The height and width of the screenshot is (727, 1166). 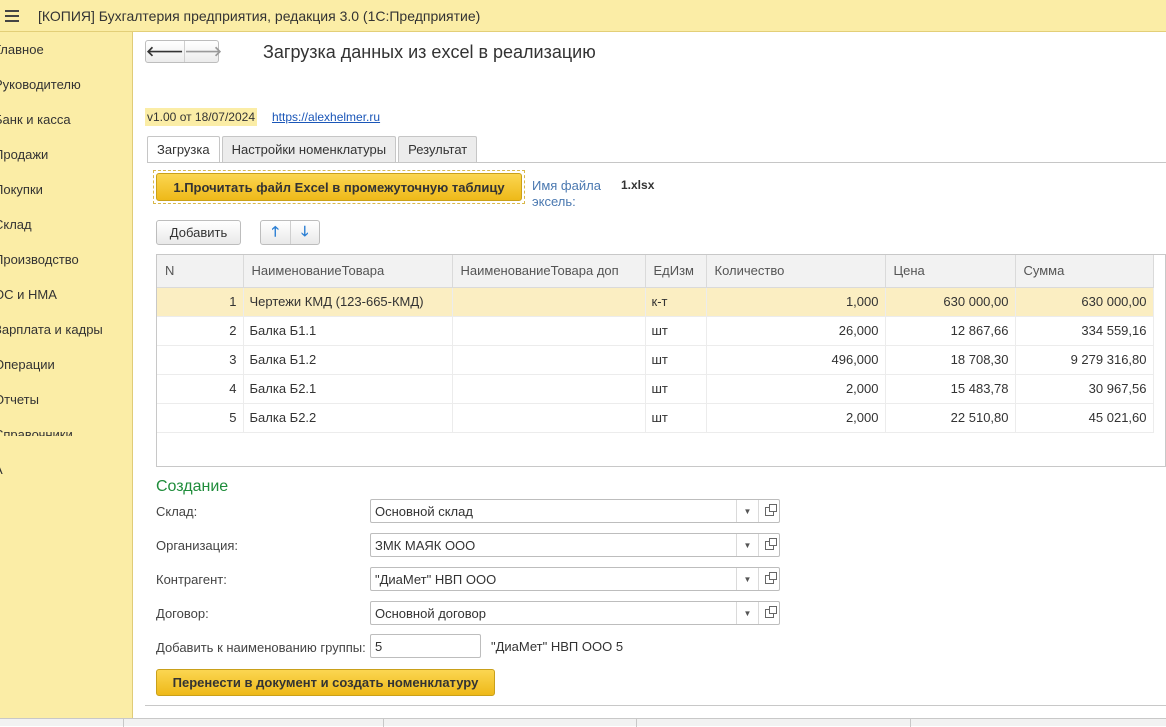 What do you see at coordinates (637, 185) in the screenshot?
I see `file-name-value: 1.xlsx` at bounding box center [637, 185].